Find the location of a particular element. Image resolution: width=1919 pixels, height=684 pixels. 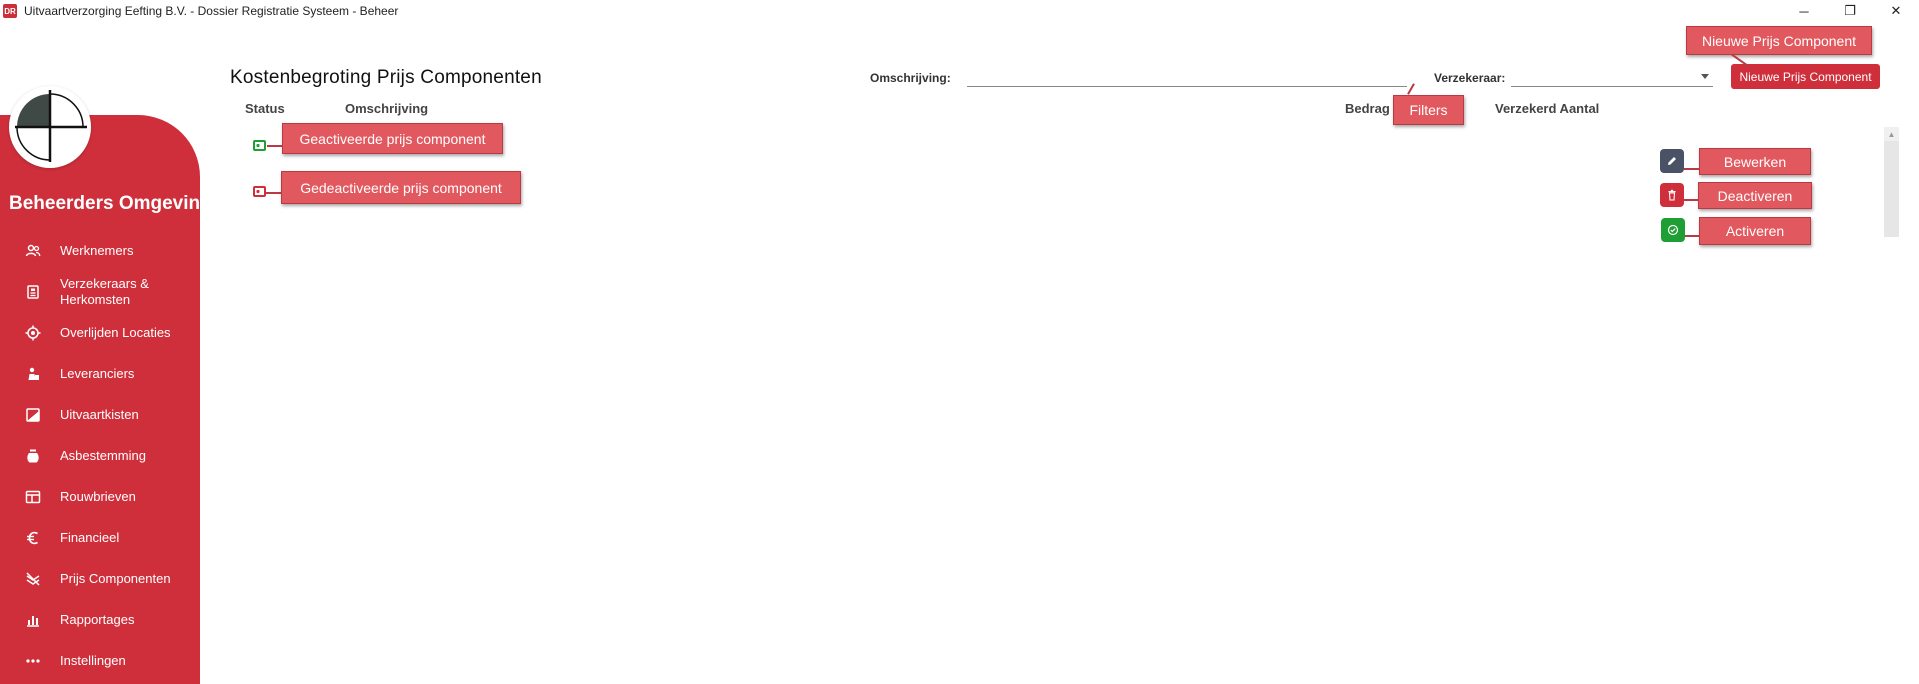

window-controls: ─ ❐ ✕ is located at coordinates (1850, 11).